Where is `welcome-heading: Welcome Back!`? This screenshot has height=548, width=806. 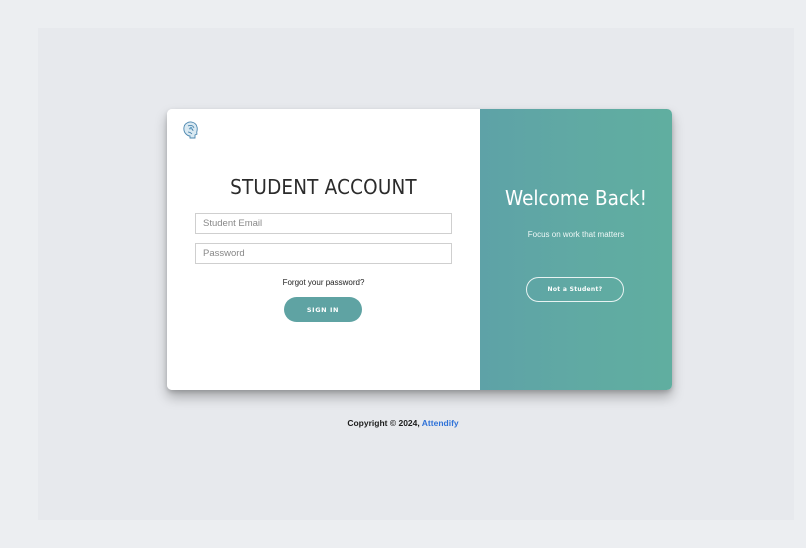 welcome-heading: Welcome Back! is located at coordinates (576, 198).